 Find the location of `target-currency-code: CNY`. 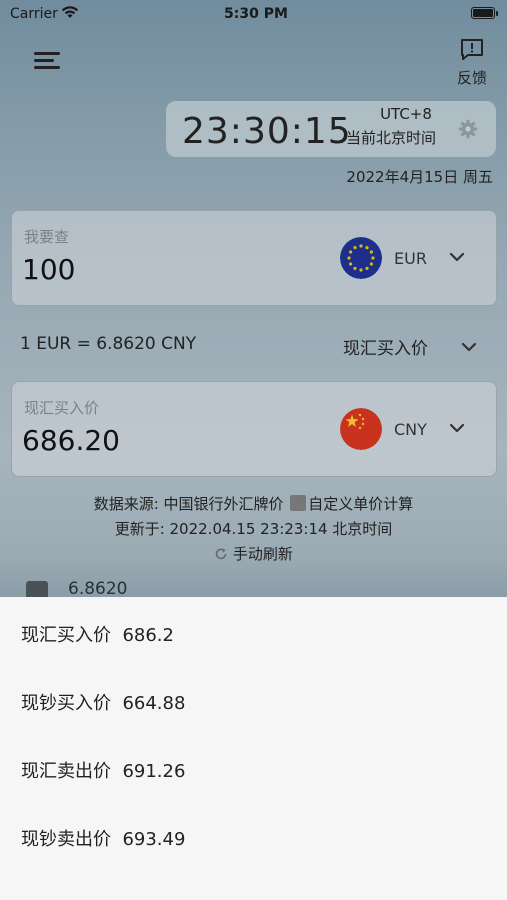

target-currency-code: CNY is located at coordinates (410, 429).